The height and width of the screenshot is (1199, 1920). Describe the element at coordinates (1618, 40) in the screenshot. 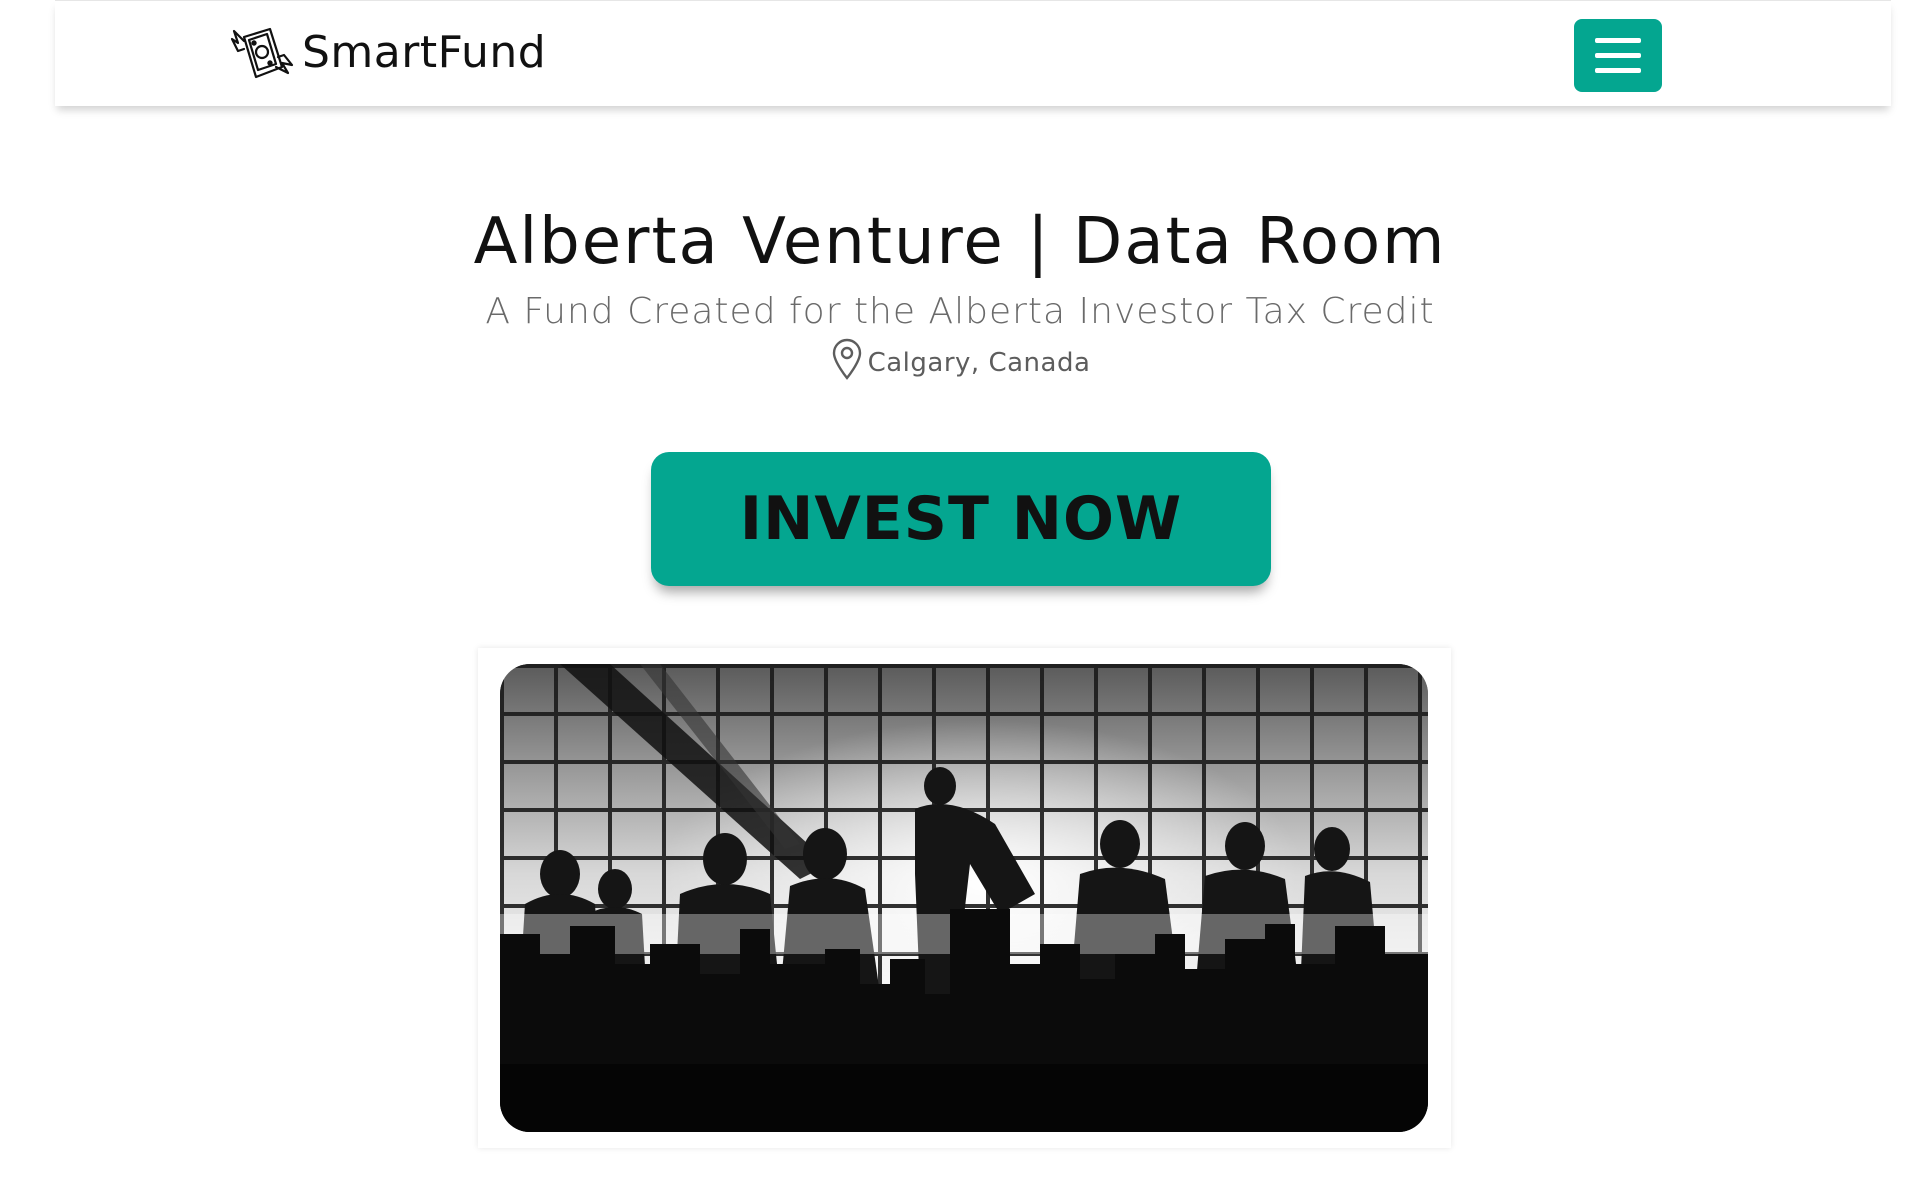

I see `hamburger-menu-icon` at that location.